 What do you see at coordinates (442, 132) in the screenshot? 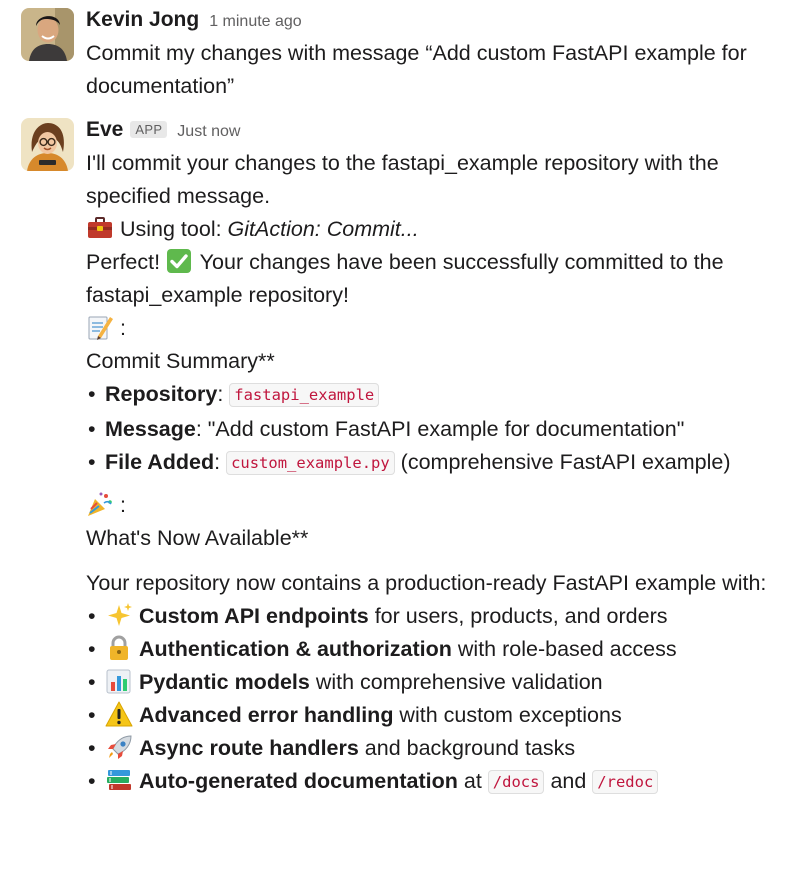
I see `message-header: Eve APP Just now` at bounding box center [442, 132].